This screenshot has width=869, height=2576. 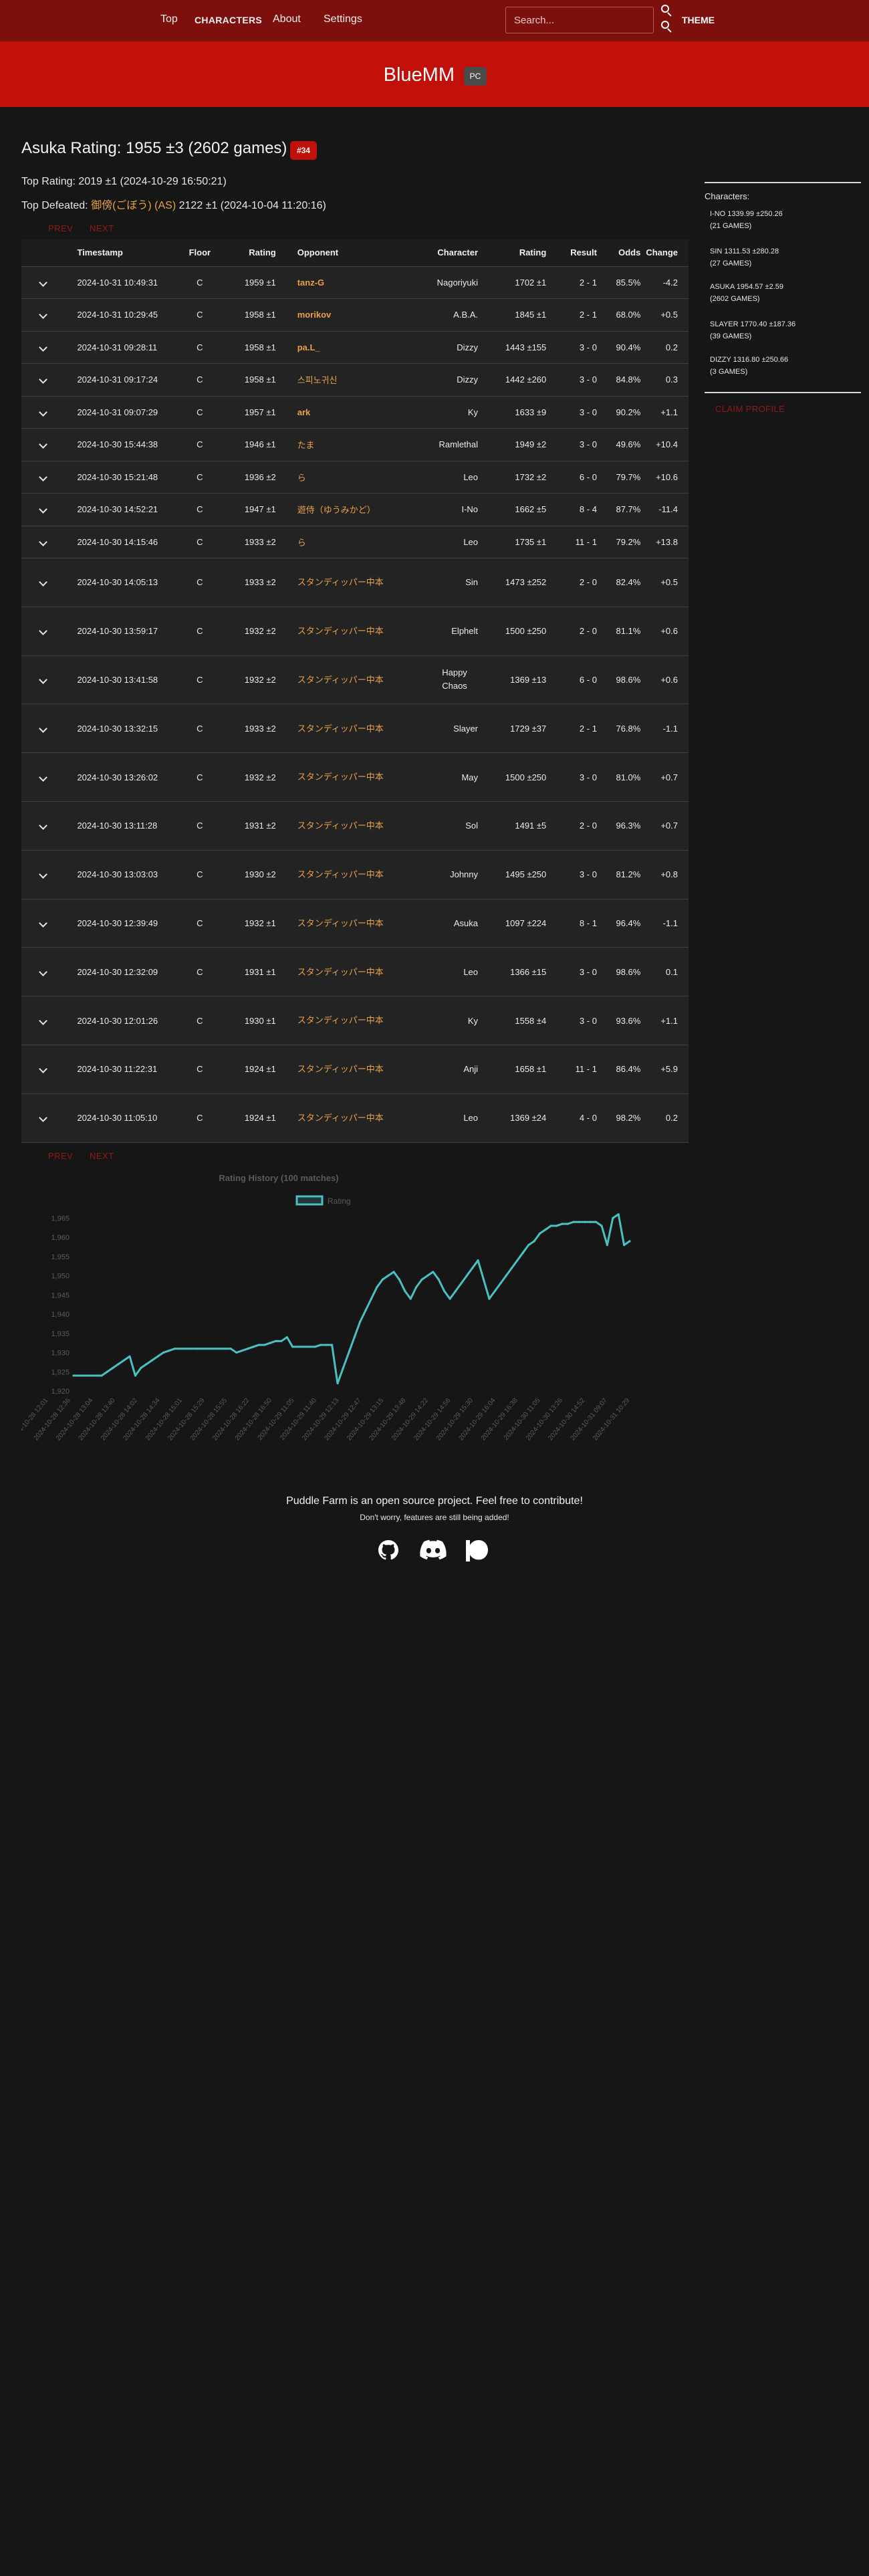 What do you see at coordinates (317, 380) in the screenshot?
I see `row-opponent-link: 스피노귀신` at bounding box center [317, 380].